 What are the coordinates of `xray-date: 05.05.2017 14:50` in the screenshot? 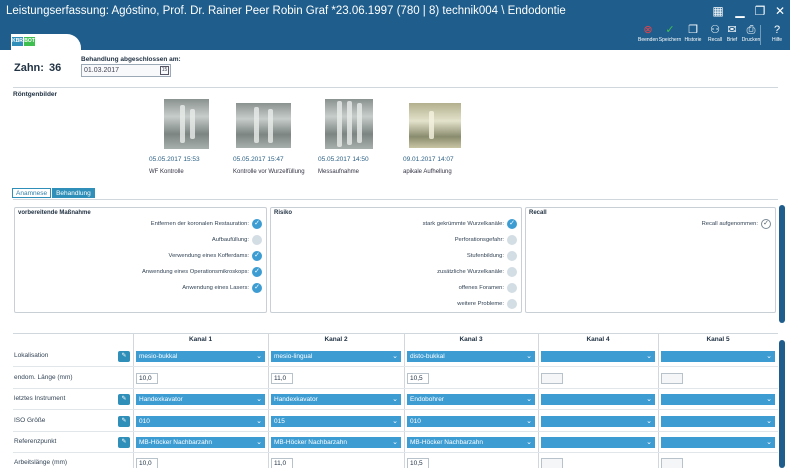 It's located at (343, 159).